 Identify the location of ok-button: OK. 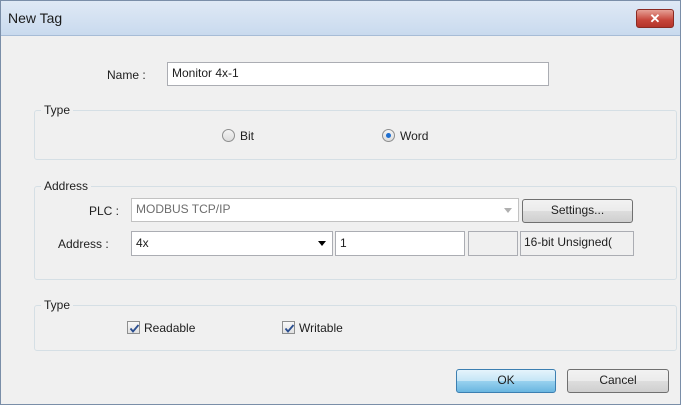
(506, 381).